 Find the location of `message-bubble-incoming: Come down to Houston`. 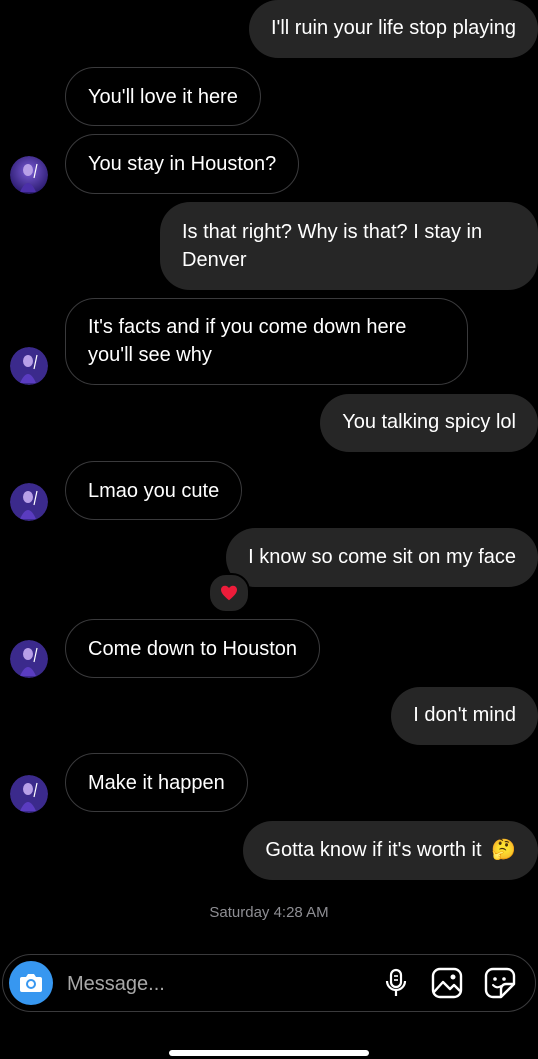

message-bubble-incoming: Come down to Houston is located at coordinates (193, 648).